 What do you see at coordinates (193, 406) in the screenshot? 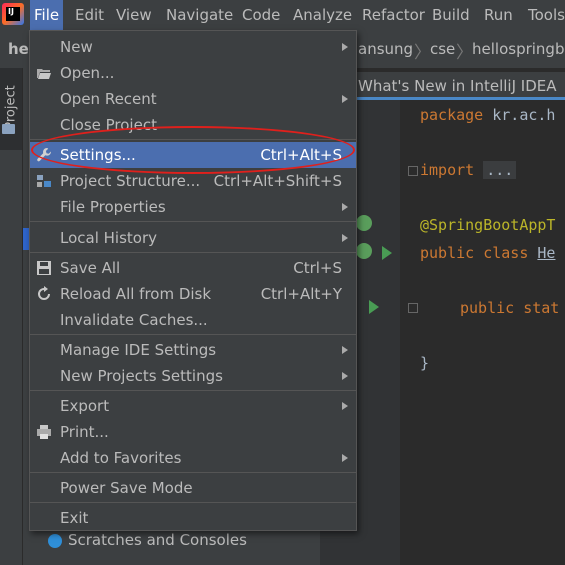
I see `menu-item-export: Export` at bounding box center [193, 406].